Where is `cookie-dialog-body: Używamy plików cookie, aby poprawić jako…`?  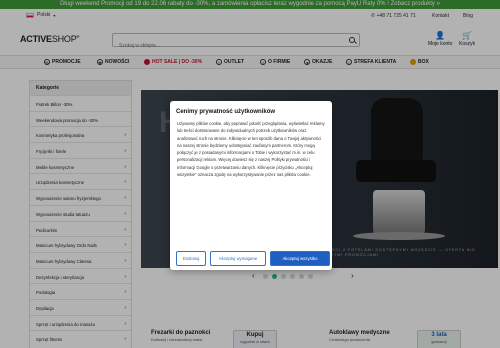 cookie-dialog-body: Używamy plików cookie, aby poprawić jako… is located at coordinates (251, 149).